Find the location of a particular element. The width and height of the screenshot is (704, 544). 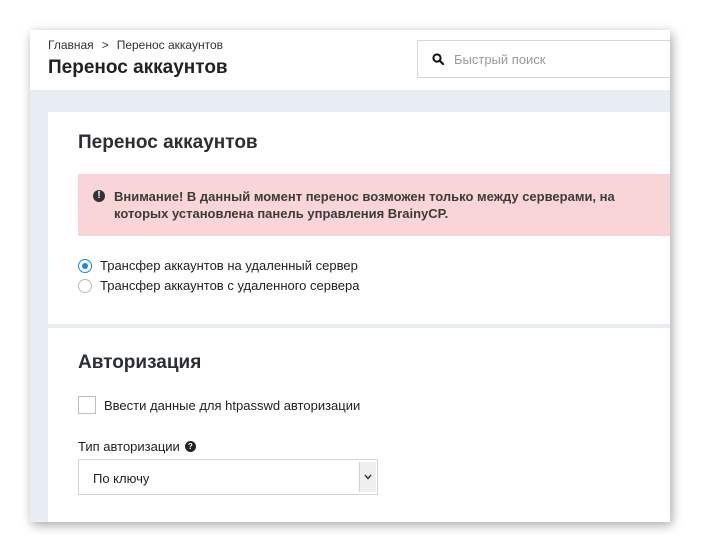

search-icon is located at coordinates (438, 59).